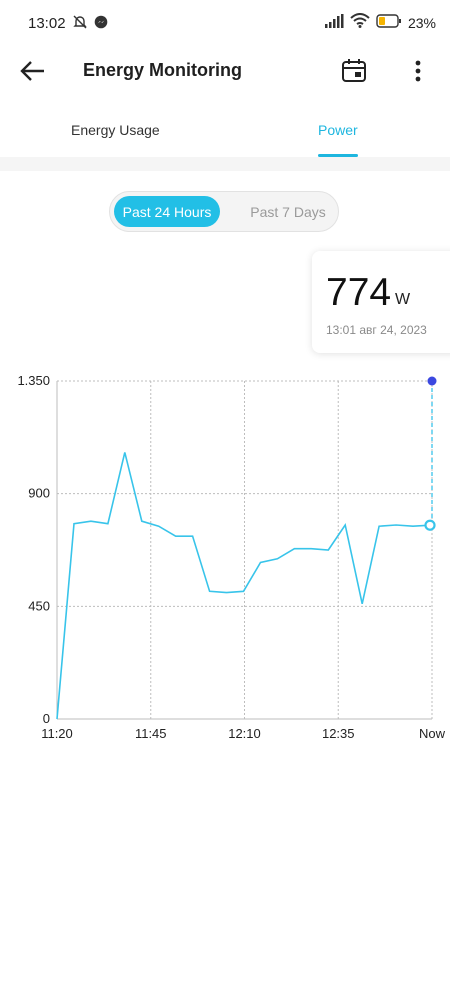 This screenshot has width=450, height=1000. Describe the element at coordinates (430, 525) in the screenshot. I see `current-value-dot` at that location.